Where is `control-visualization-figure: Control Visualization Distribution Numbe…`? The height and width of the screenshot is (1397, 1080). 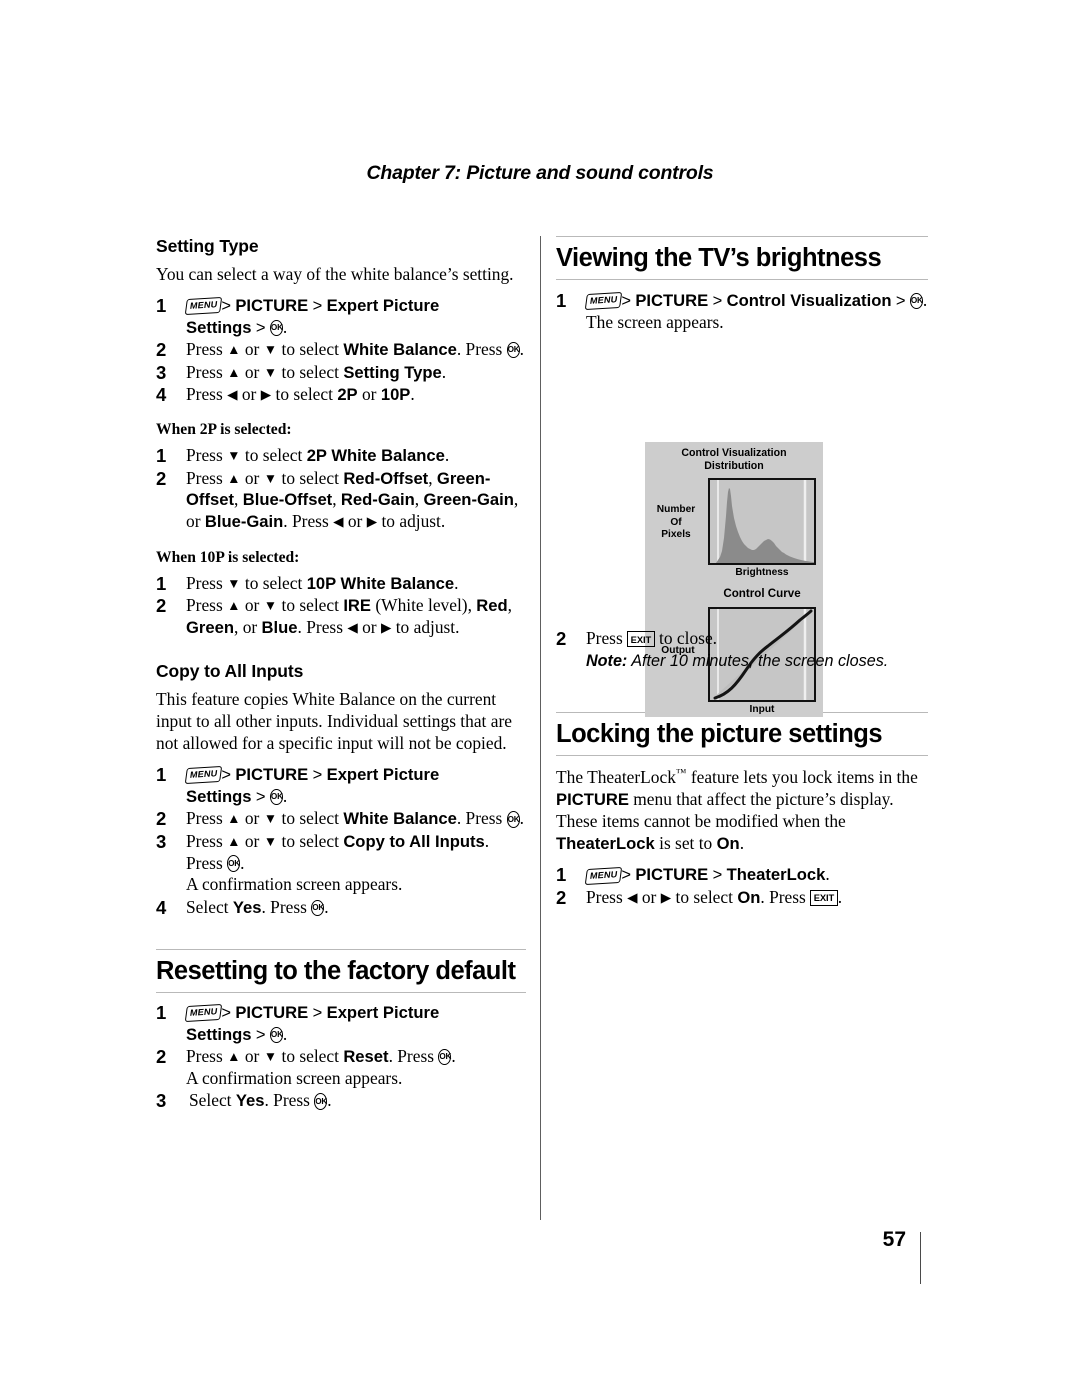
control-visualization-figure: Control Visualization Distribution Numbe… is located at coordinates (734, 580).